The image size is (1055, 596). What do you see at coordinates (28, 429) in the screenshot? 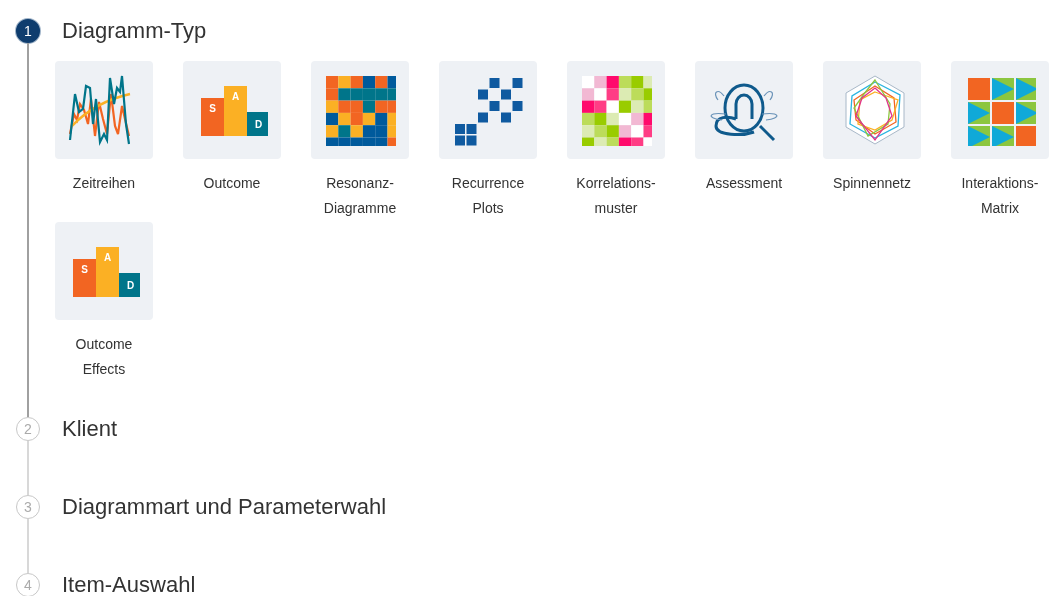
I see `step-number: 2` at bounding box center [28, 429].